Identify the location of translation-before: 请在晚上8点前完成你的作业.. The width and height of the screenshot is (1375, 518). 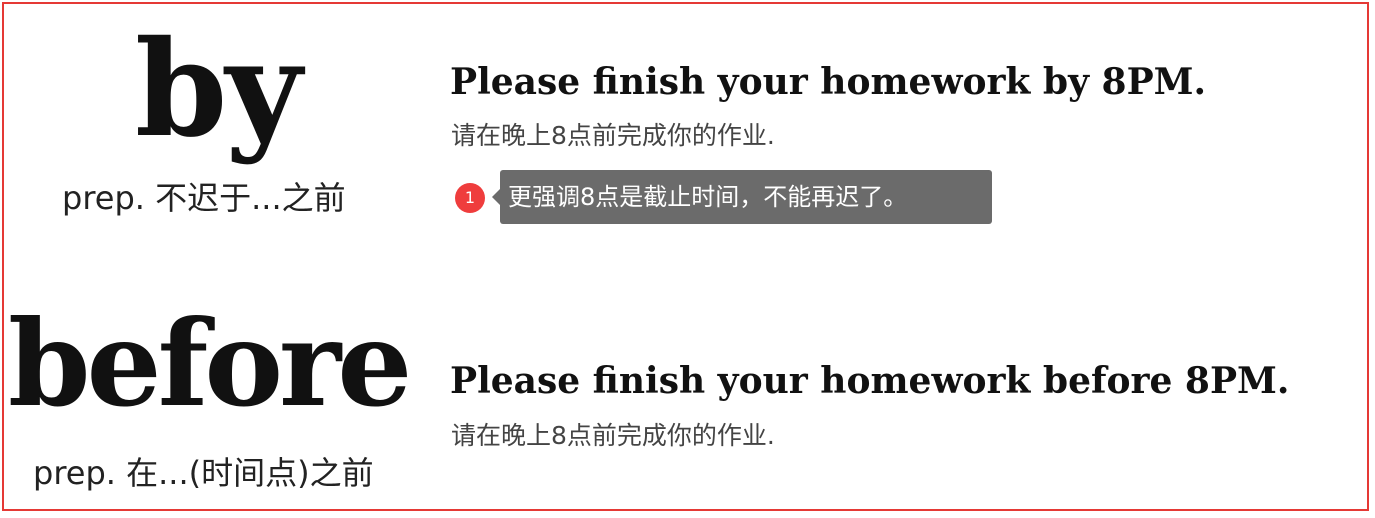
(613, 435).